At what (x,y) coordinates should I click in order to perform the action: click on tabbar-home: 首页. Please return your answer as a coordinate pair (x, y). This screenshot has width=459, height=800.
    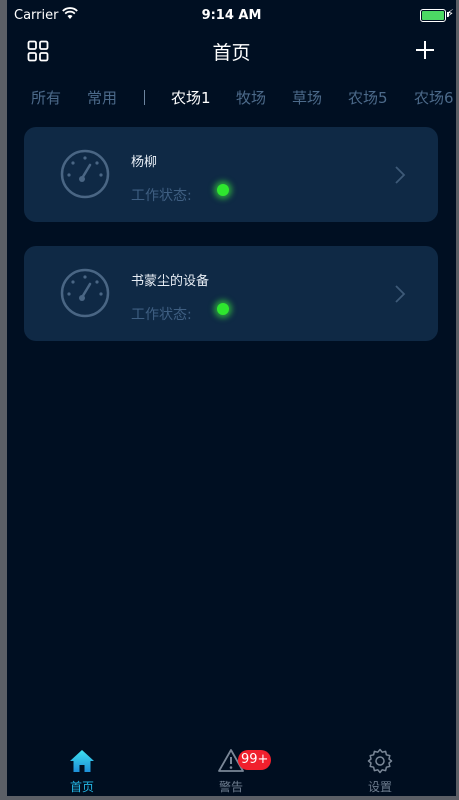
    Looking at the image, I should click on (82, 768).